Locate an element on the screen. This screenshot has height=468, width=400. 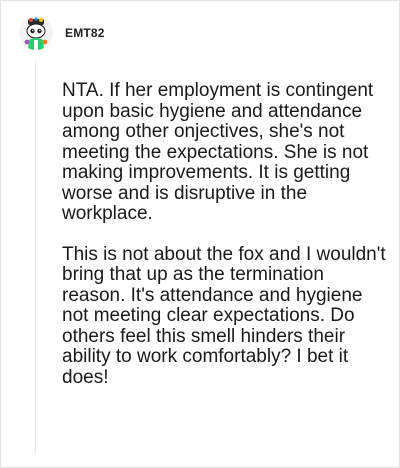
avatar-graphic is located at coordinates (36, 33).